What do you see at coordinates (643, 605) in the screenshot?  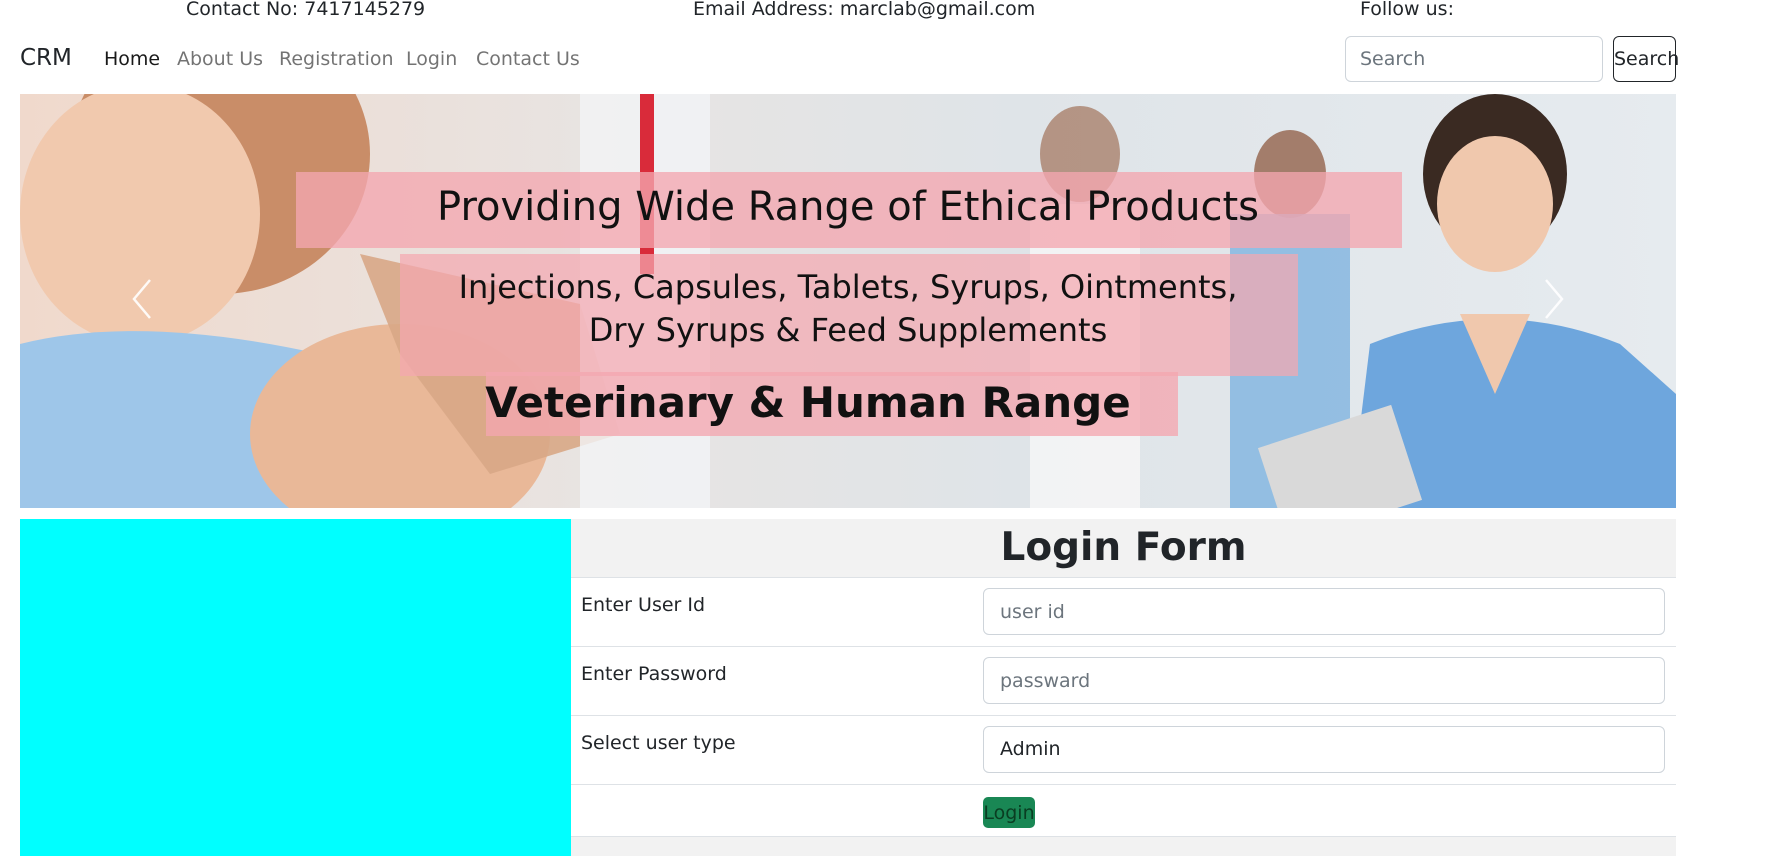 I see `user-id-label: Enter User Id` at bounding box center [643, 605].